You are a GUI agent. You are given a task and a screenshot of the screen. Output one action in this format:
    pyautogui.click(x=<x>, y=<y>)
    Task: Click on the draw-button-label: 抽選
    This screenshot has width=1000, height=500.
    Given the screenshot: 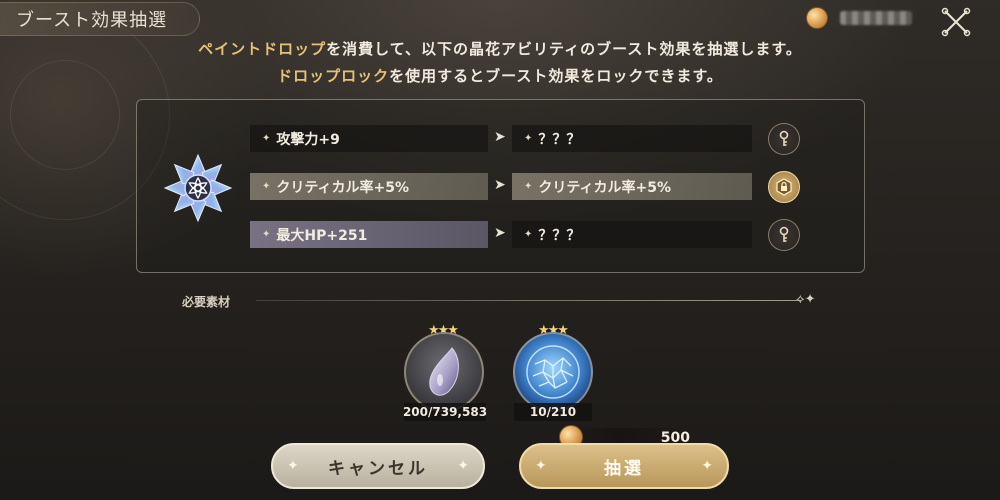 What is the action you would take?
    pyautogui.click(x=624, y=468)
    